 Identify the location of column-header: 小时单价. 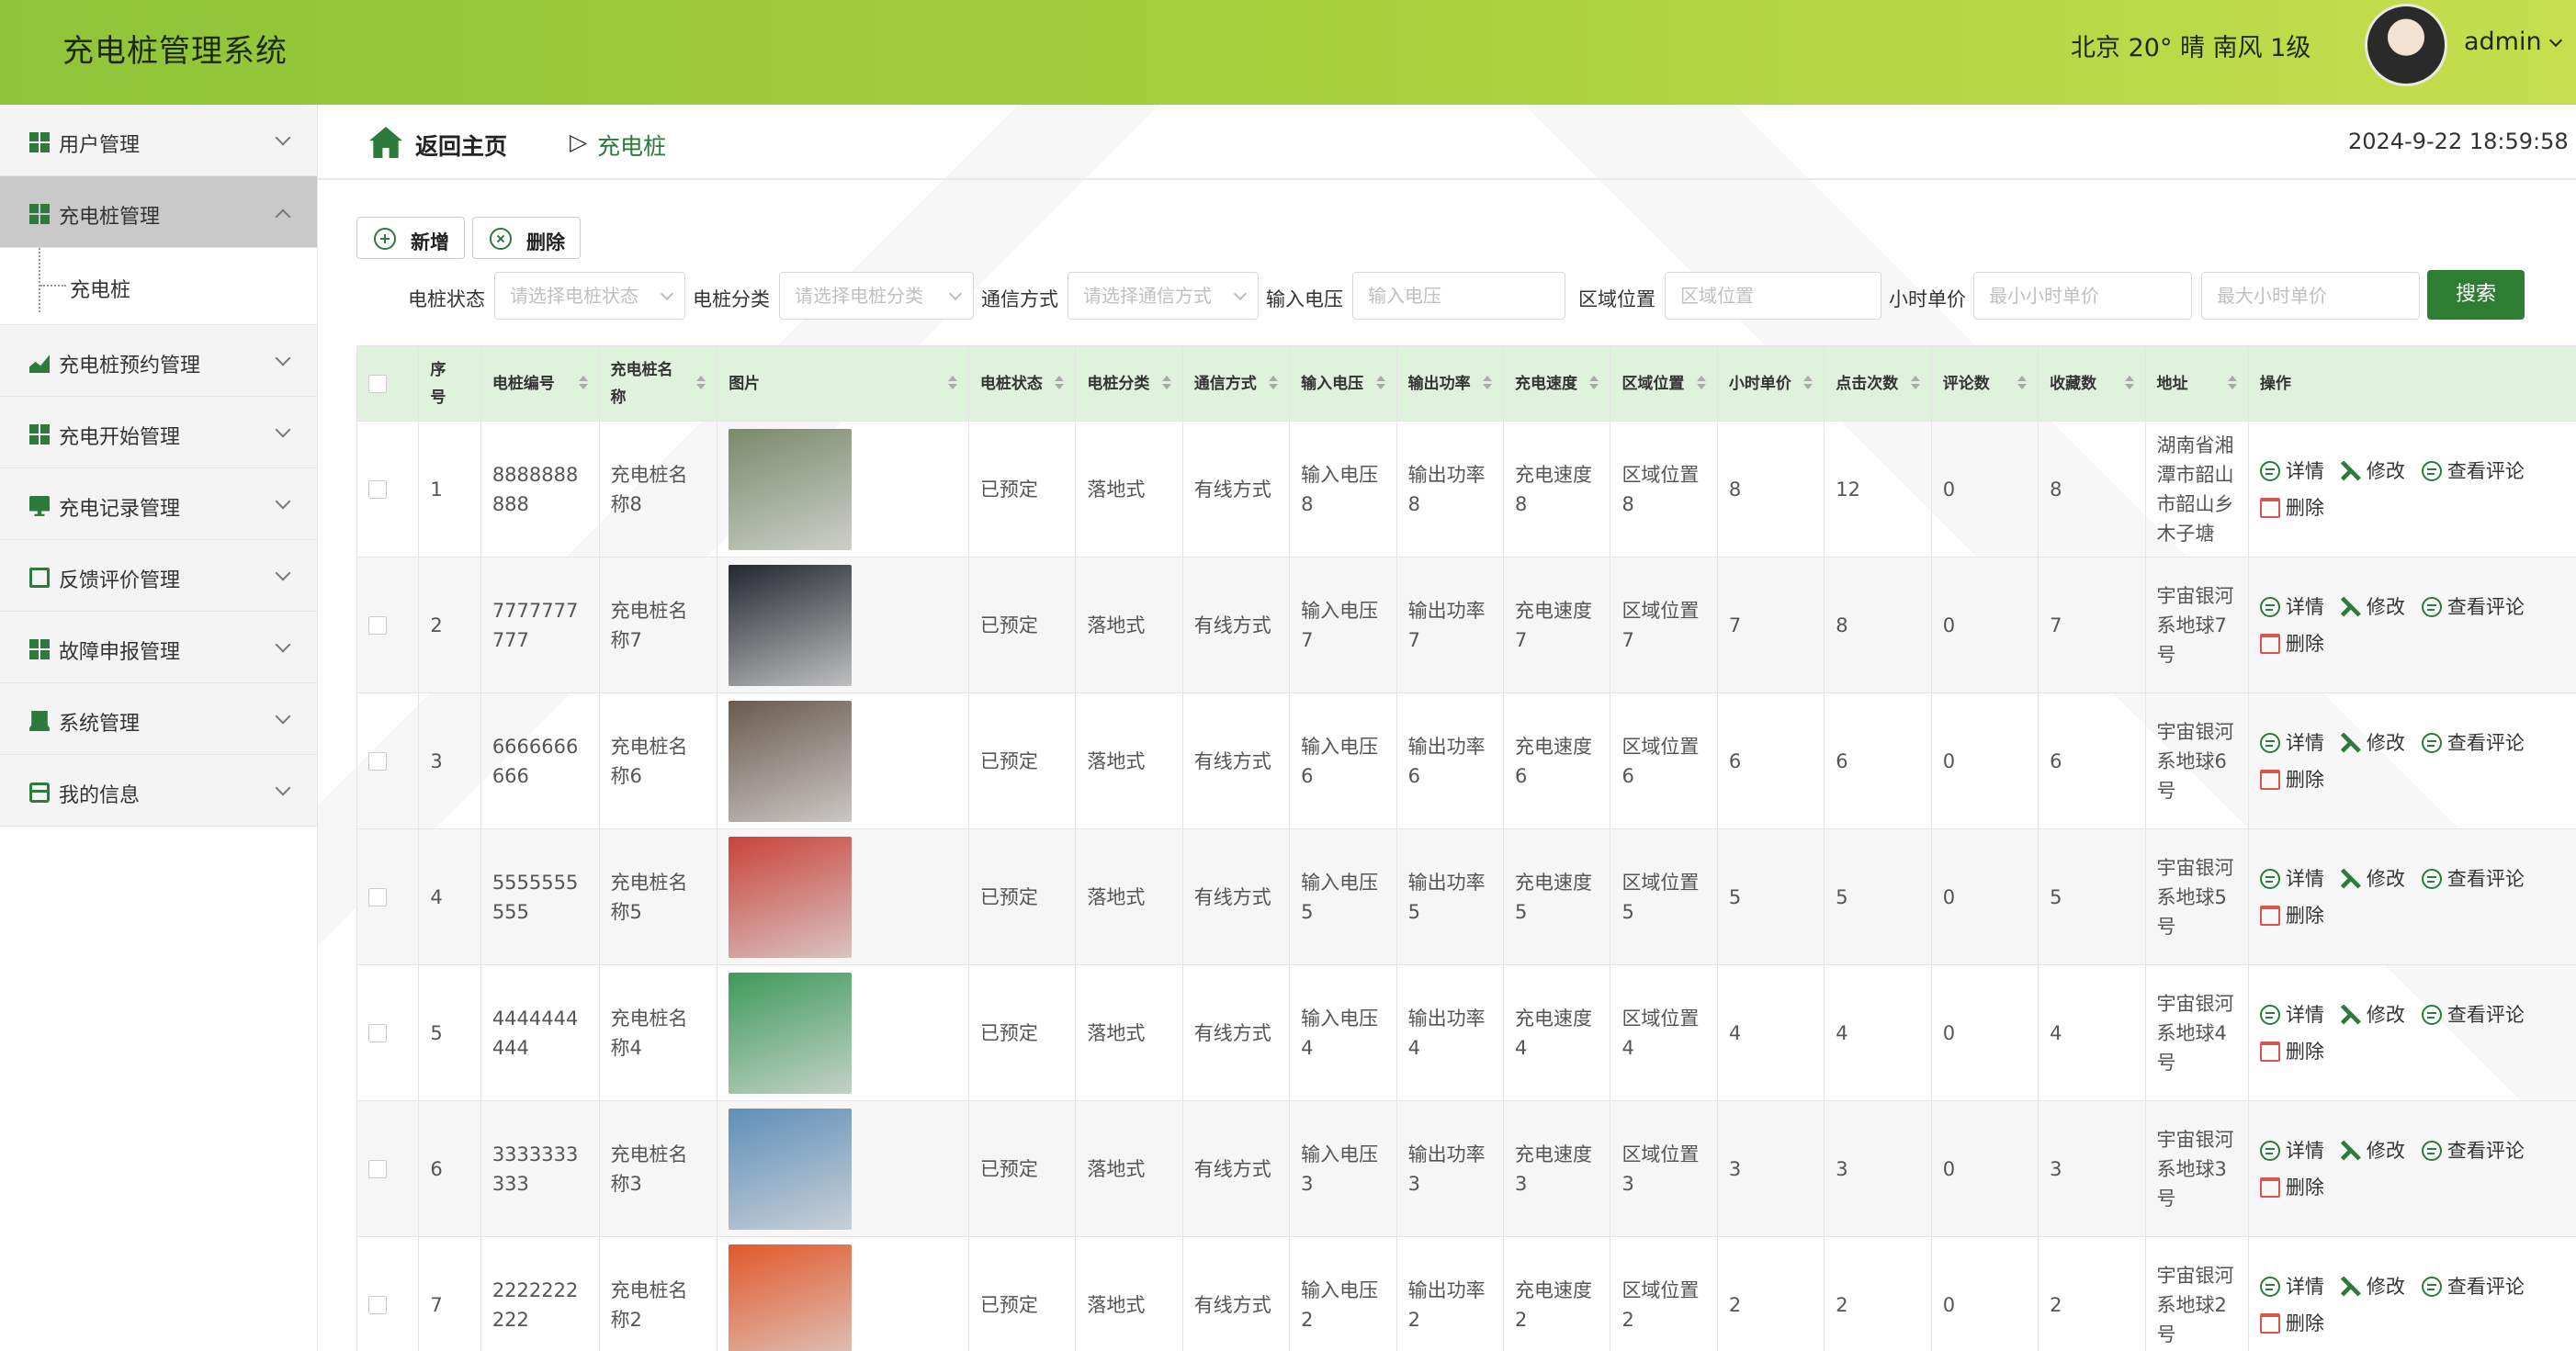
(1770, 384).